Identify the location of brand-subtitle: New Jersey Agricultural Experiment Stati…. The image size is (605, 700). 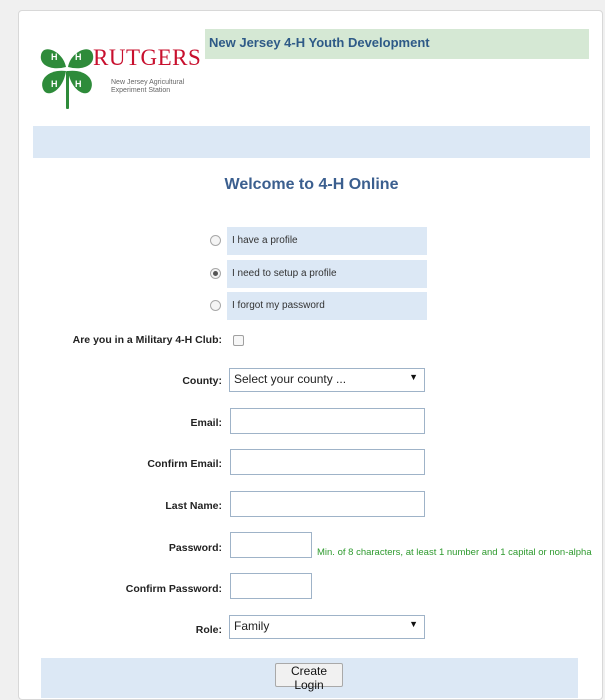
(148, 86).